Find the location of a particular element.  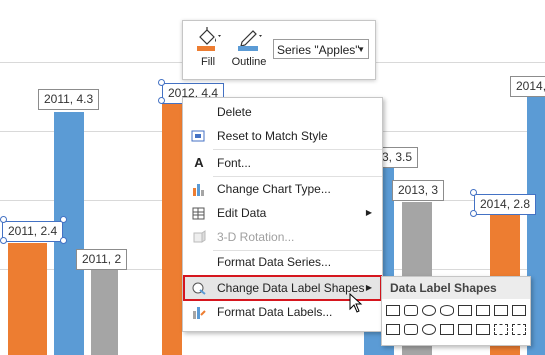

dashed-callout-2-shape-icon is located at coordinates (519, 329).